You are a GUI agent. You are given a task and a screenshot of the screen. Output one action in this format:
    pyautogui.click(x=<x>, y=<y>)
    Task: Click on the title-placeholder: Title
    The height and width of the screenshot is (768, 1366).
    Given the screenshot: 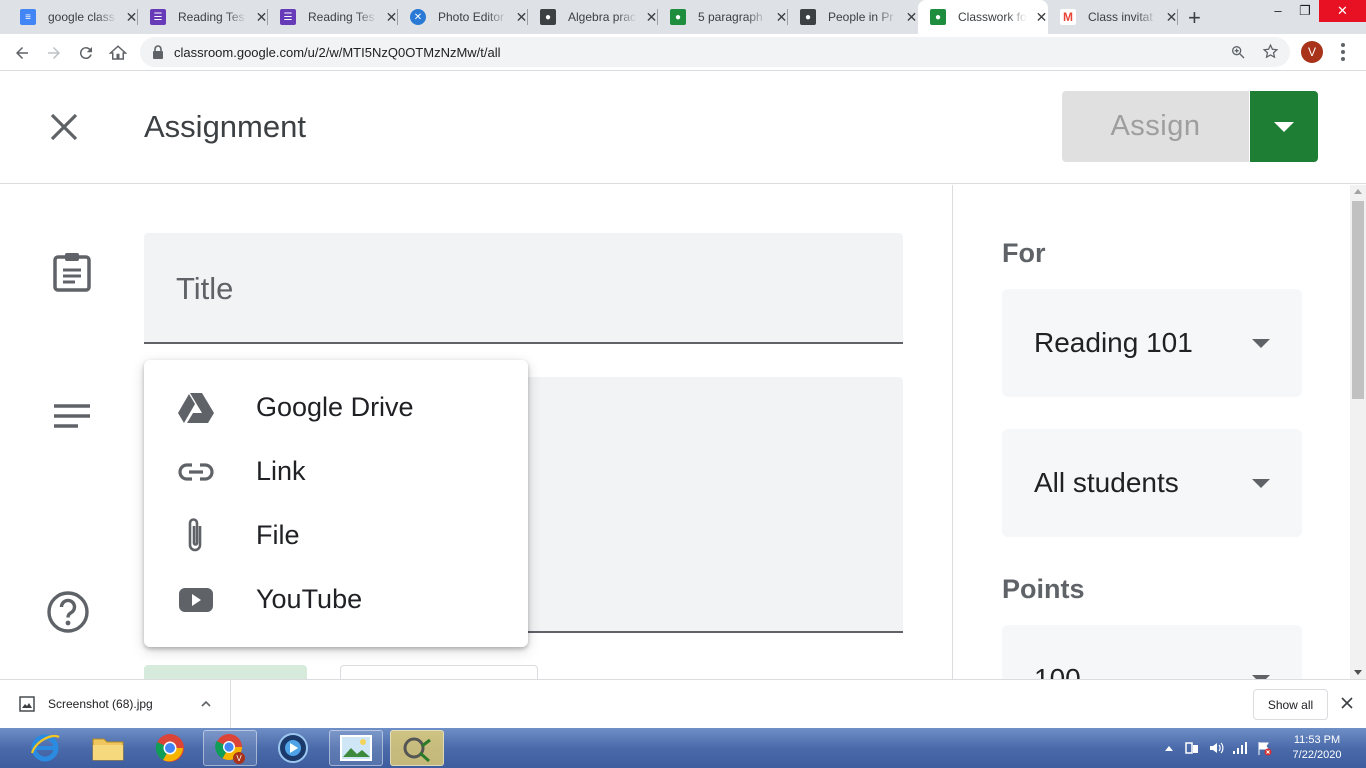 What is the action you would take?
    pyautogui.click(x=205, y=288)
    